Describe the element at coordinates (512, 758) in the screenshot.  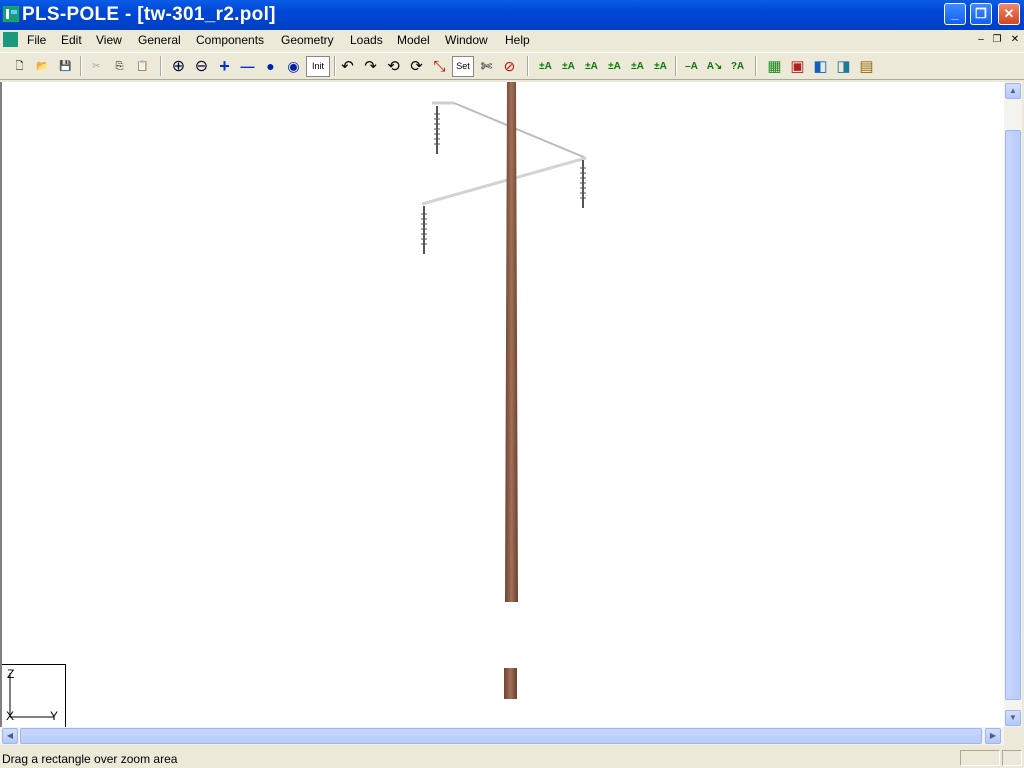
I see `status-bar: Drag a rectangle over zoom area` at that location.